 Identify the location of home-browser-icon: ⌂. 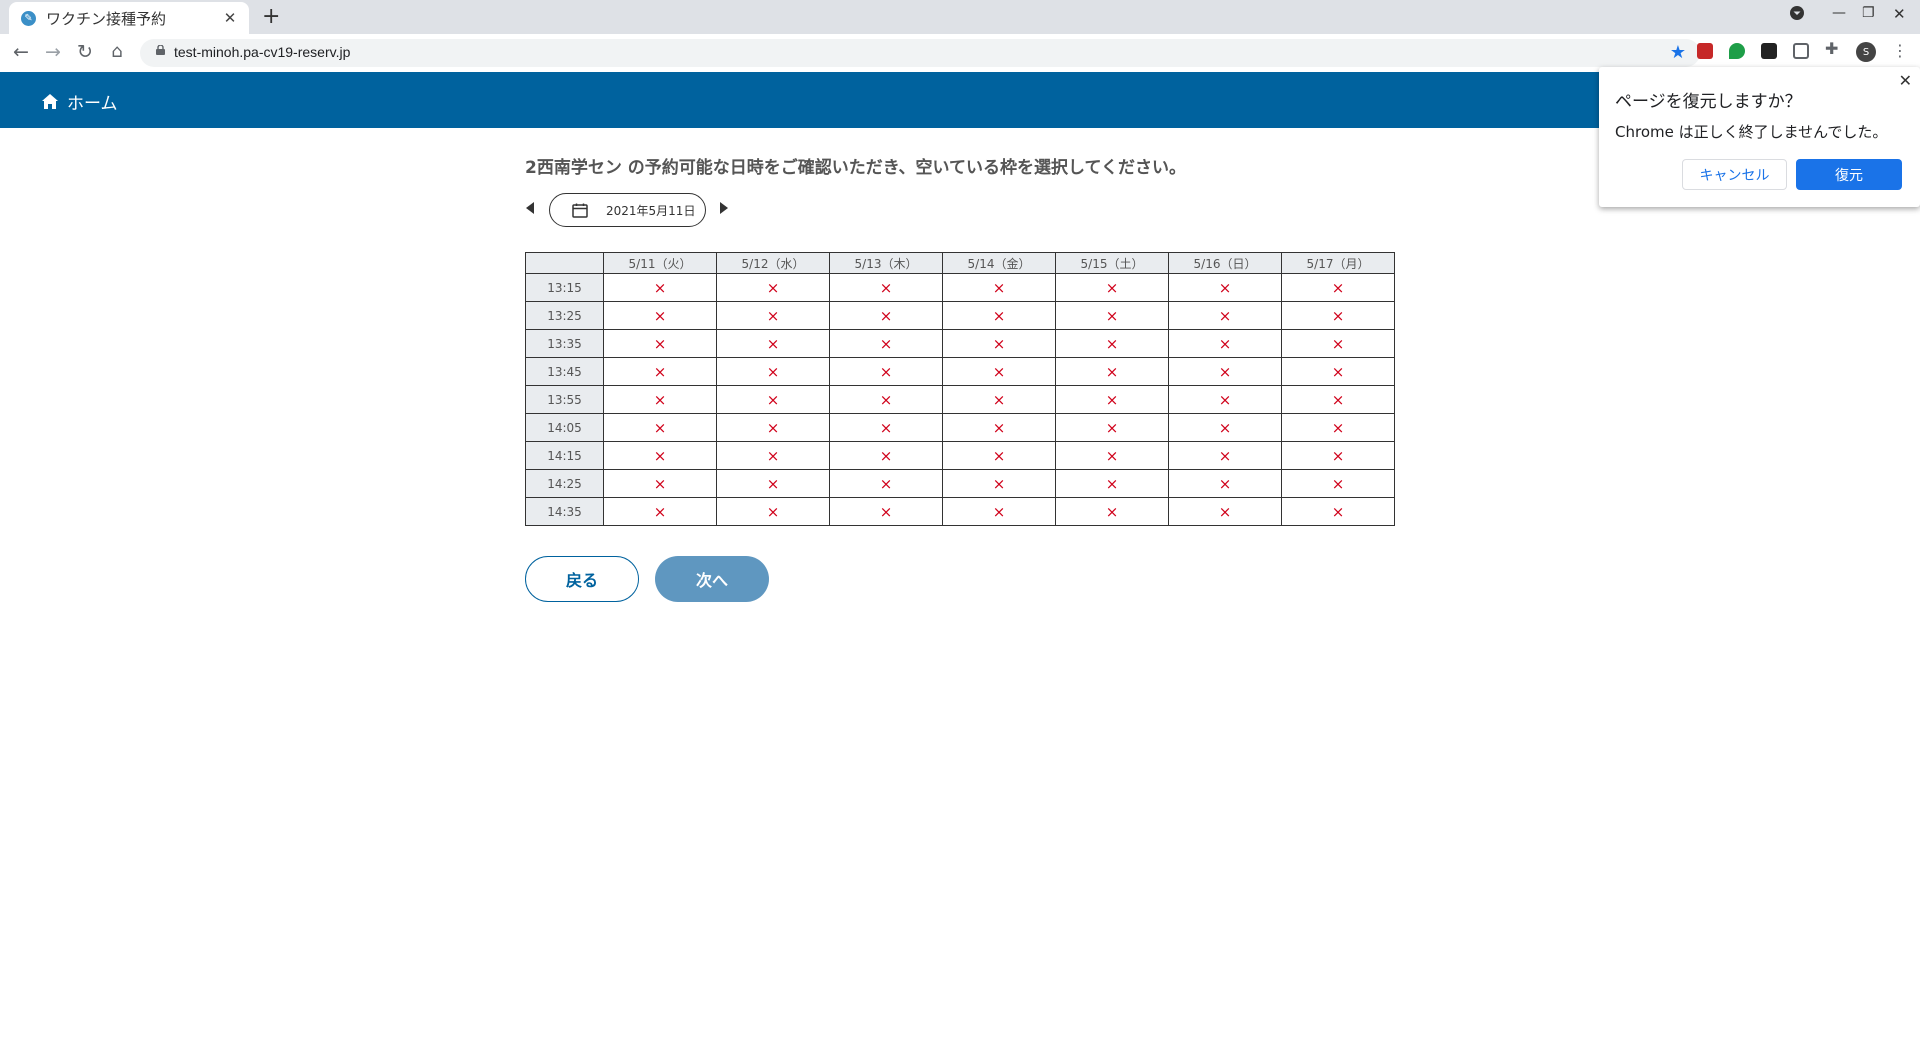
(117, 51).